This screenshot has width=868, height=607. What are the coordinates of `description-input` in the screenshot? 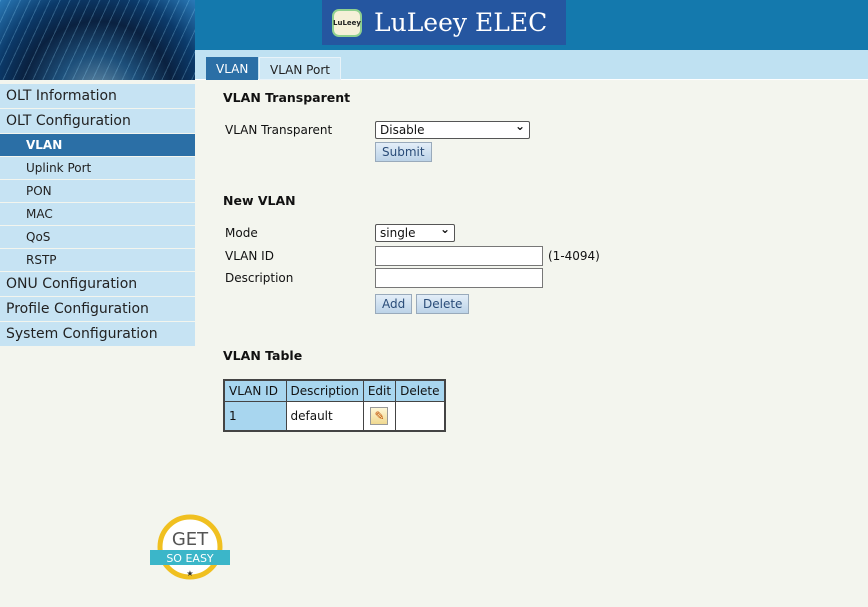 It's located at (459, 278).